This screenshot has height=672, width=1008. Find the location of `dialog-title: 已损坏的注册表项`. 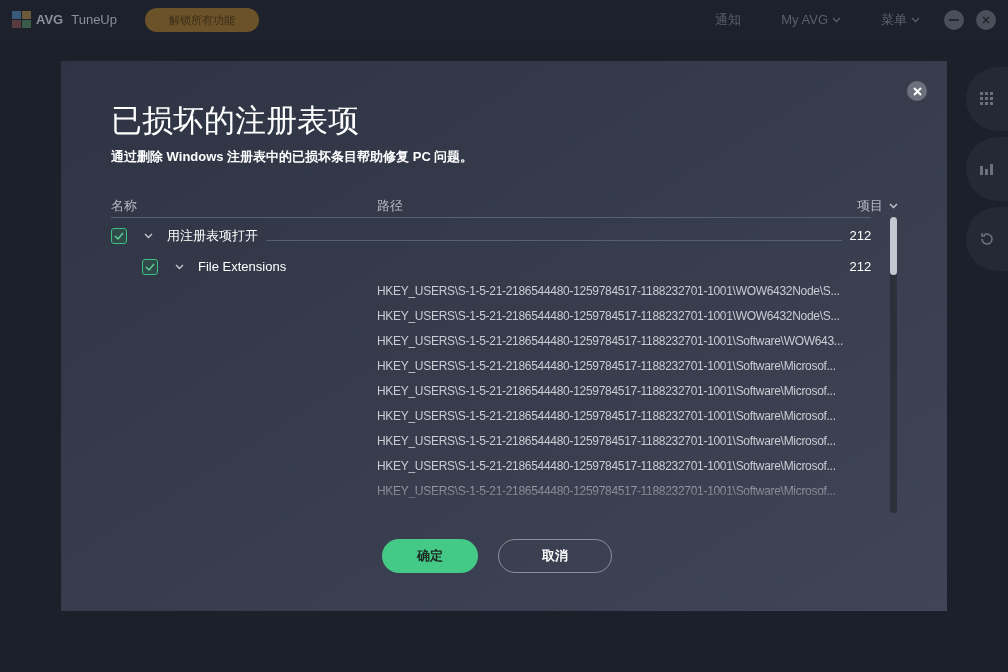

dialog-title: 已损坏的注册表项 is located at coordinates (235, 121).